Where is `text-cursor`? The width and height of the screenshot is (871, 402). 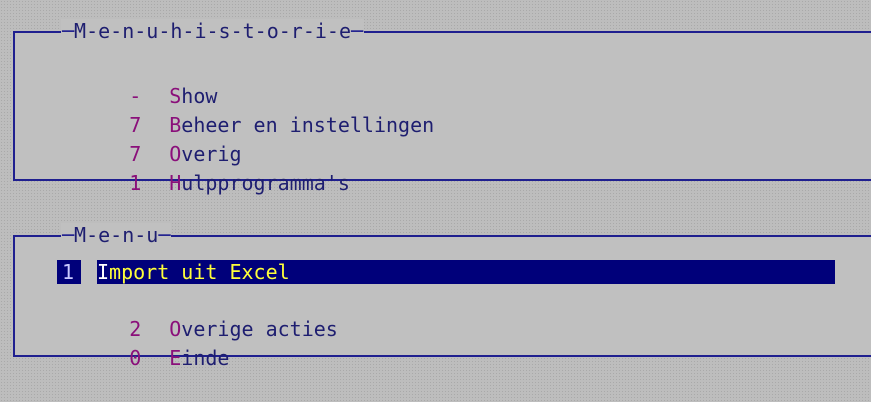 text-cursor is located at coordinates (78, 272).